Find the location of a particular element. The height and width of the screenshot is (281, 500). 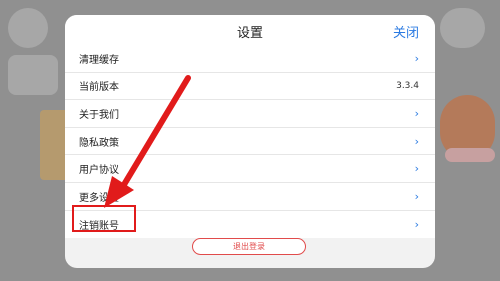

settings-item-label: 当前版本 is located at coordinates (99, 88).